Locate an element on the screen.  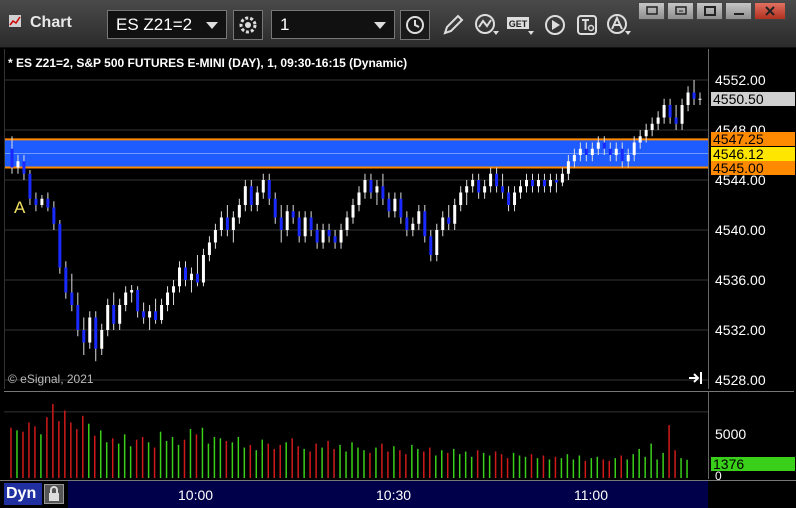
get-button: GET is located at coordinates (521, 25).